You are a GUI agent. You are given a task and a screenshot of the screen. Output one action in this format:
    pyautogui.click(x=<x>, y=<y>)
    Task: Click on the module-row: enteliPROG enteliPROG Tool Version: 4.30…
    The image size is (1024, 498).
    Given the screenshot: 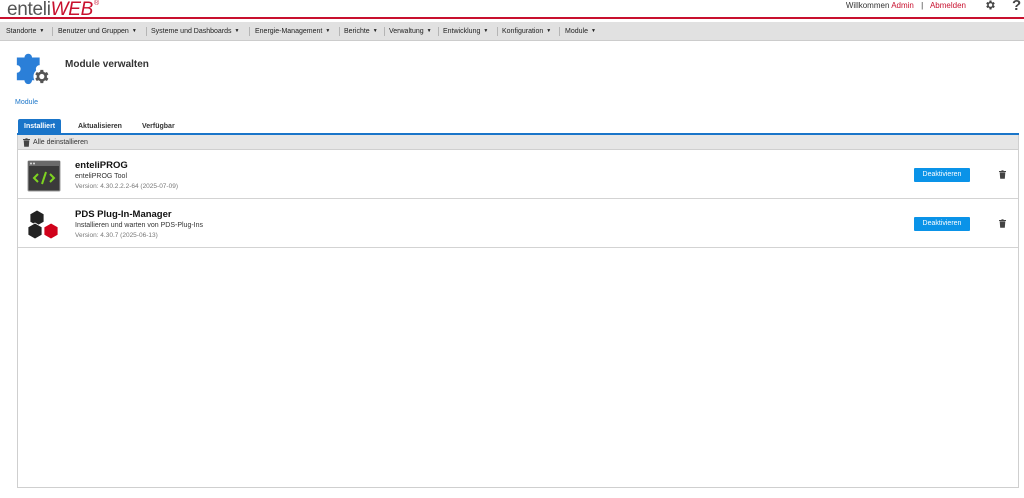 What is the action you would take?
    pyautogui.click(x=518, y=175)
    